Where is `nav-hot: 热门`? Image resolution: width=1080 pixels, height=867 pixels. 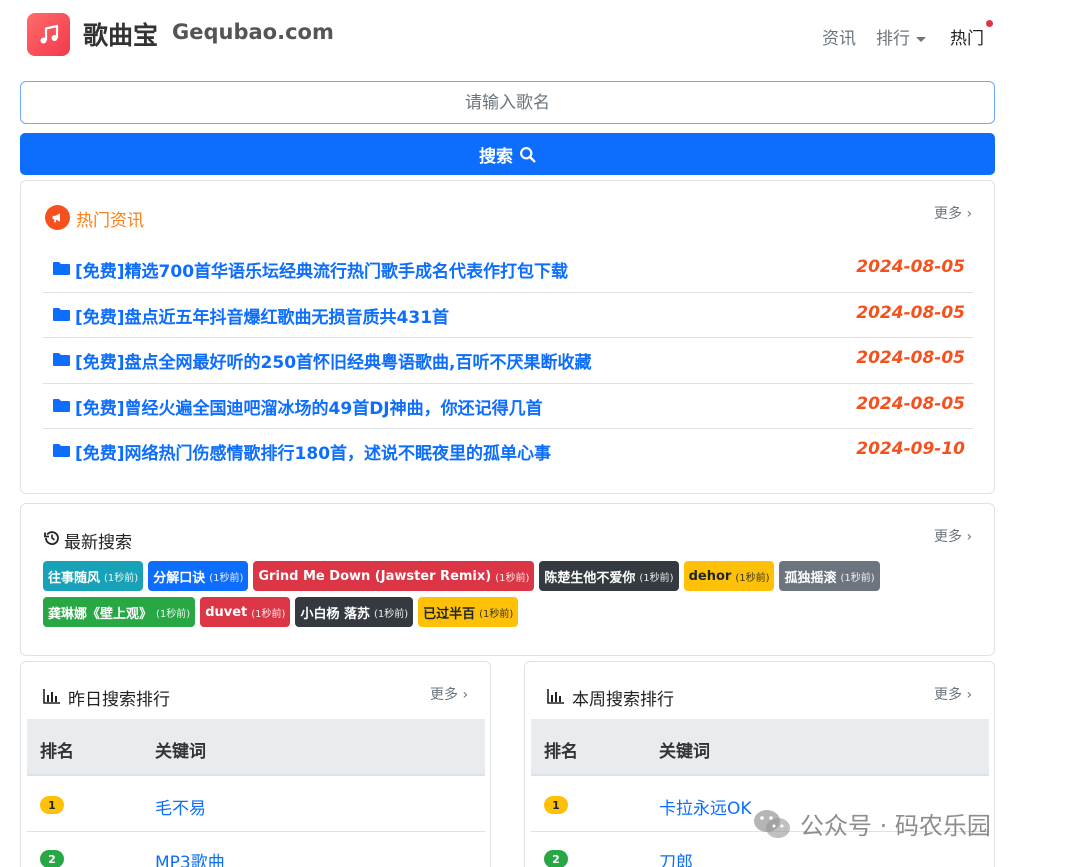
nav-hot: 热门 is located at coordinates (967, 36).